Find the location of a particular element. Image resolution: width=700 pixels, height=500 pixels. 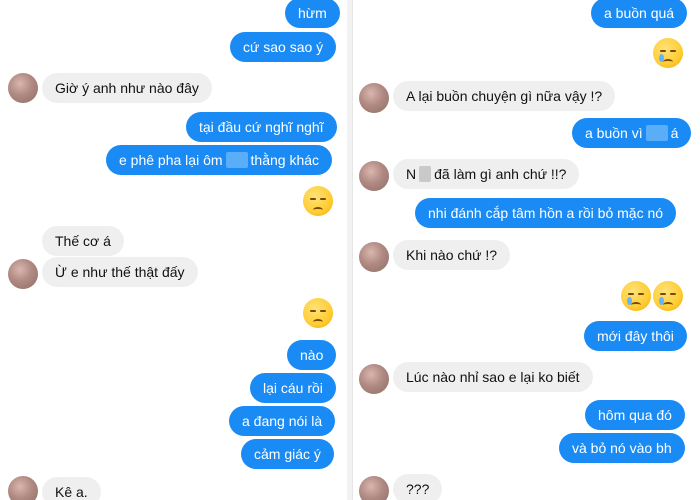

message-bubble-outgoing: e phê pha lại ôm thằng khác is located at coordinates (219, 160).